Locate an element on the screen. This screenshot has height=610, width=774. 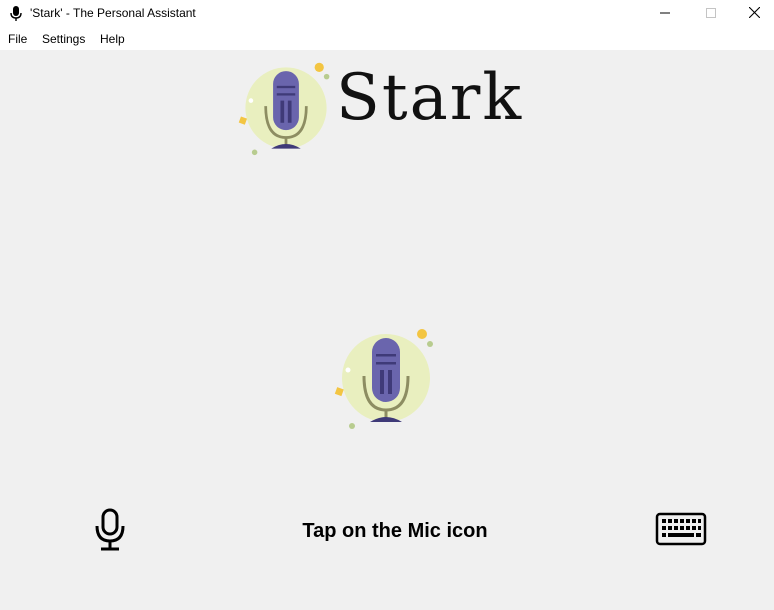
app-name-logo: Stark is located at coordinates (430, 98).